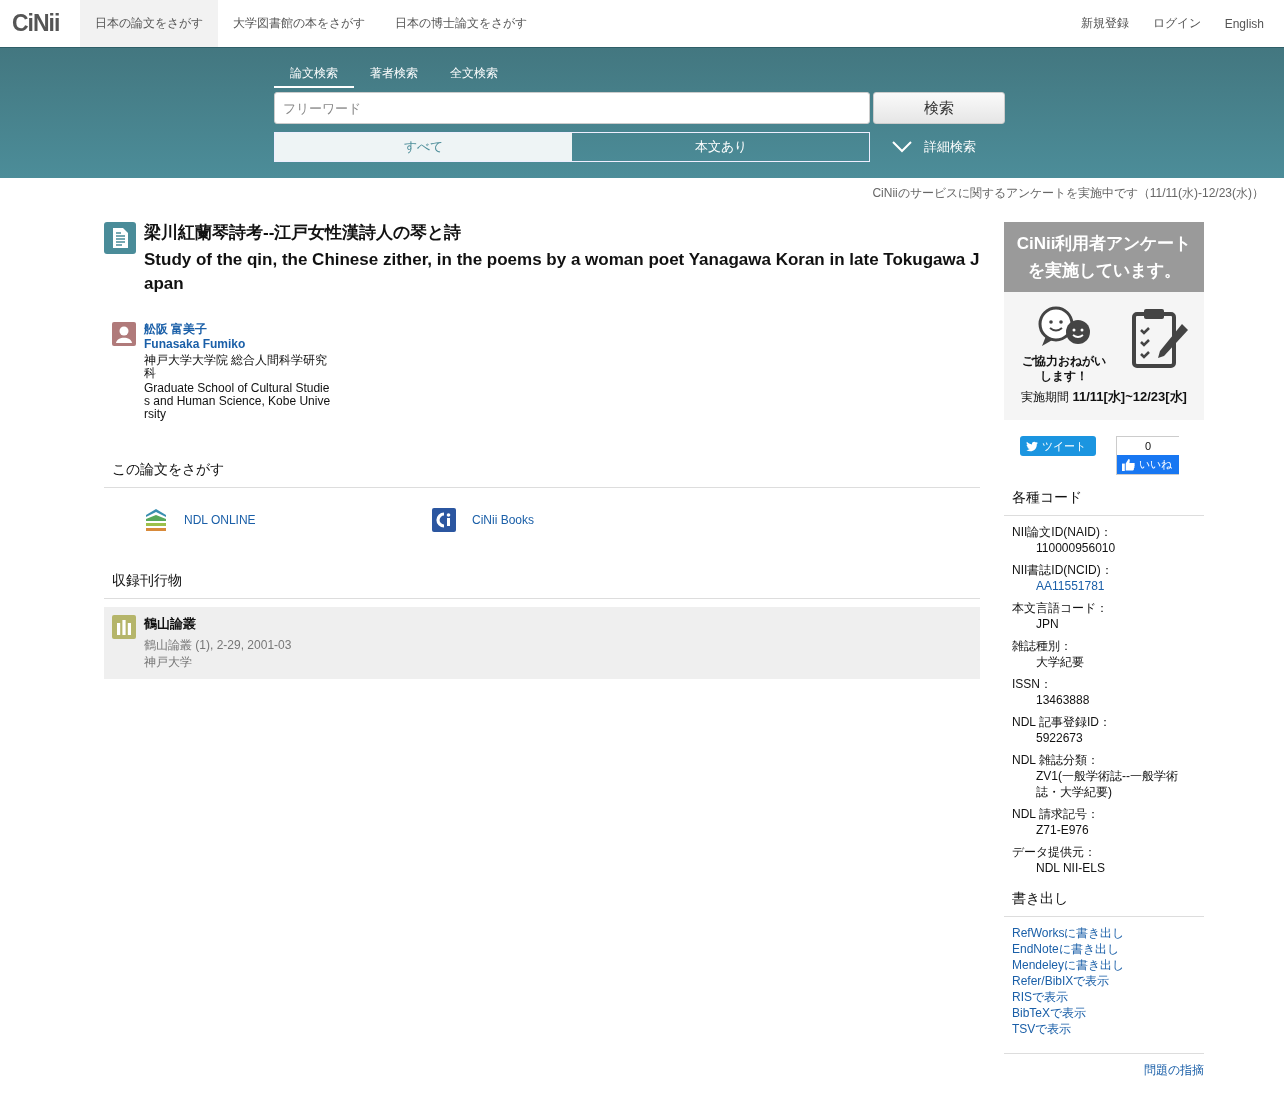  Describe the element at coordinates (1047, 624) in the screenshot. I see `code-value: JPN` at that location.